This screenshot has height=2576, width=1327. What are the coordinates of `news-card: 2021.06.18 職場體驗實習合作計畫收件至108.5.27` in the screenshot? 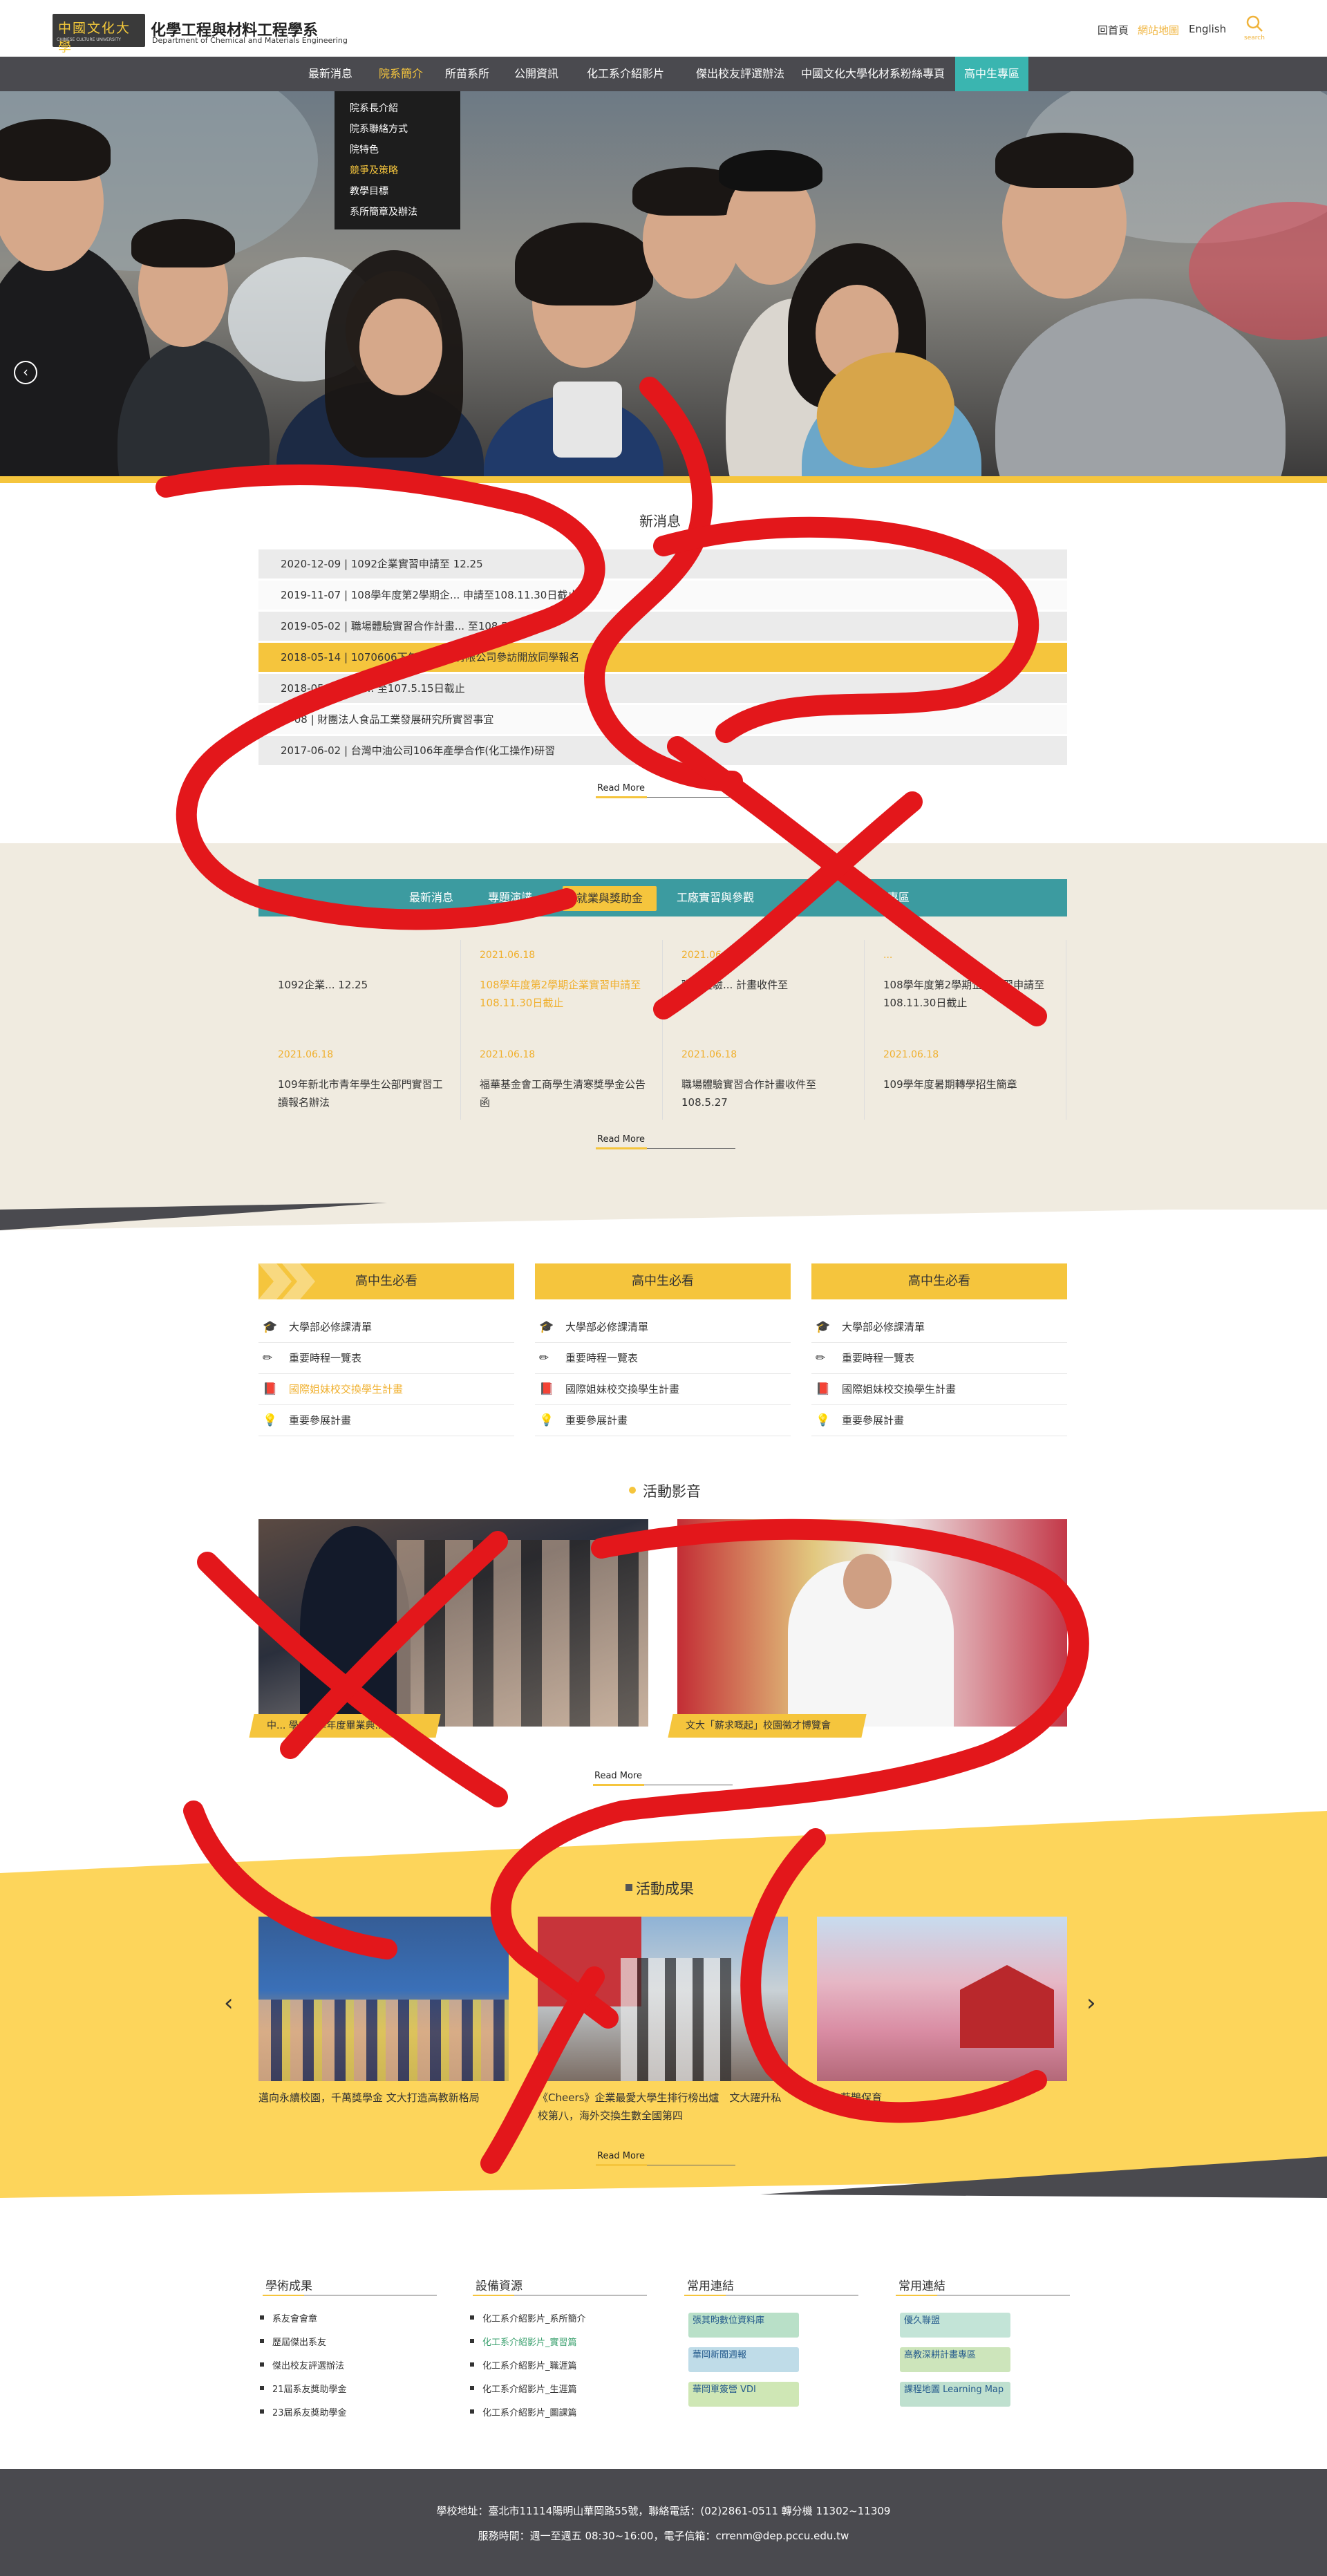 It's located at (763, 1087).